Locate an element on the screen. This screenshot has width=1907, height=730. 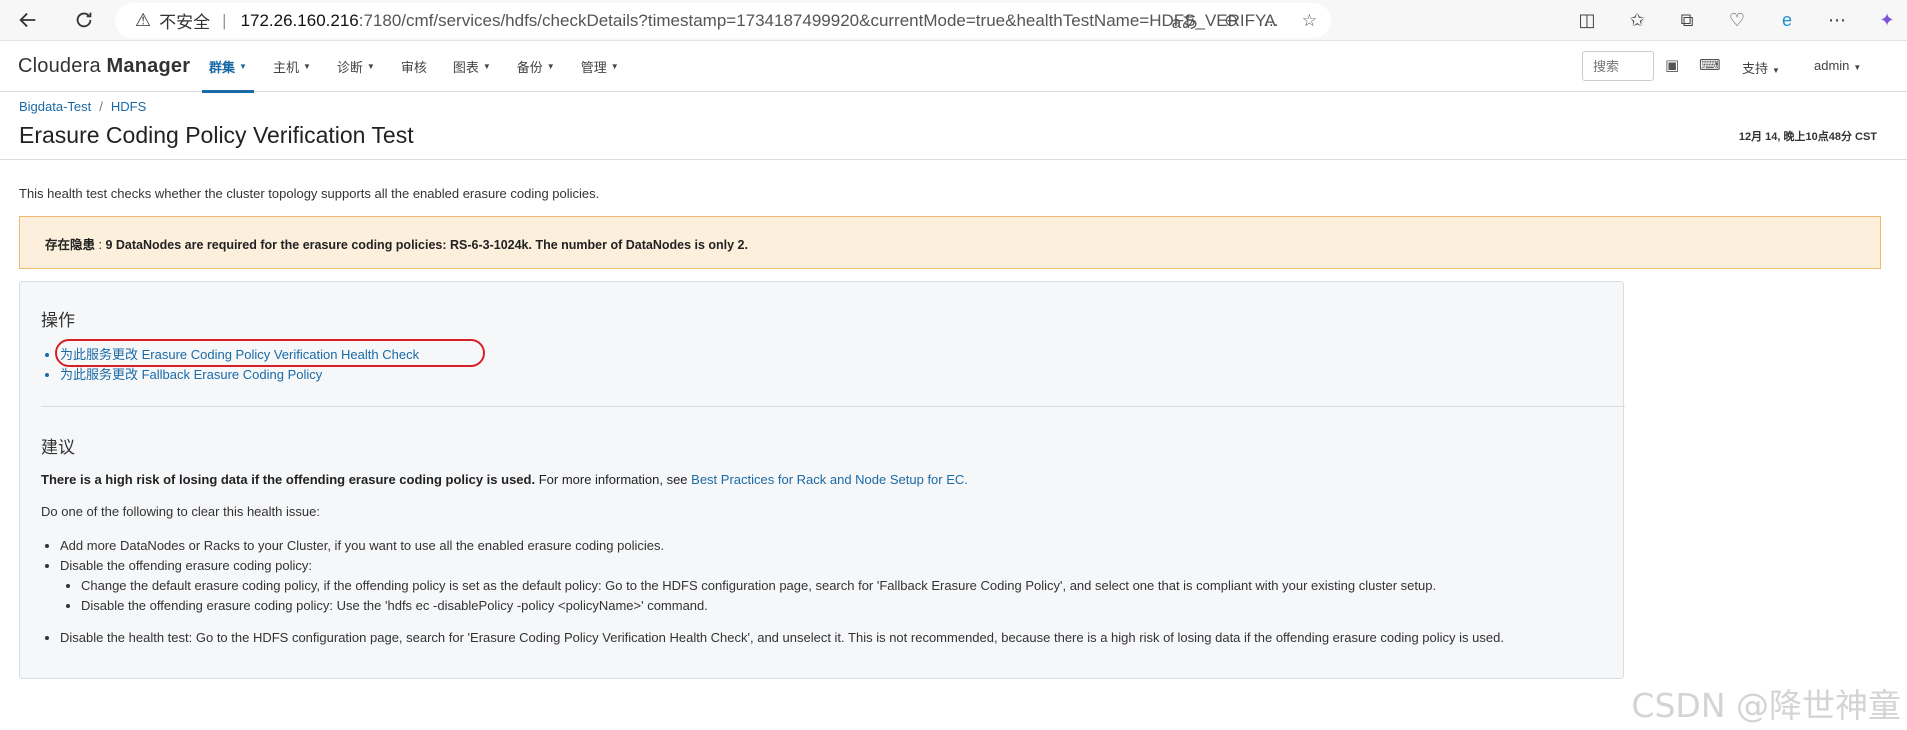
zoom-icon: ⊖ is located at coordinates (1231, 21).